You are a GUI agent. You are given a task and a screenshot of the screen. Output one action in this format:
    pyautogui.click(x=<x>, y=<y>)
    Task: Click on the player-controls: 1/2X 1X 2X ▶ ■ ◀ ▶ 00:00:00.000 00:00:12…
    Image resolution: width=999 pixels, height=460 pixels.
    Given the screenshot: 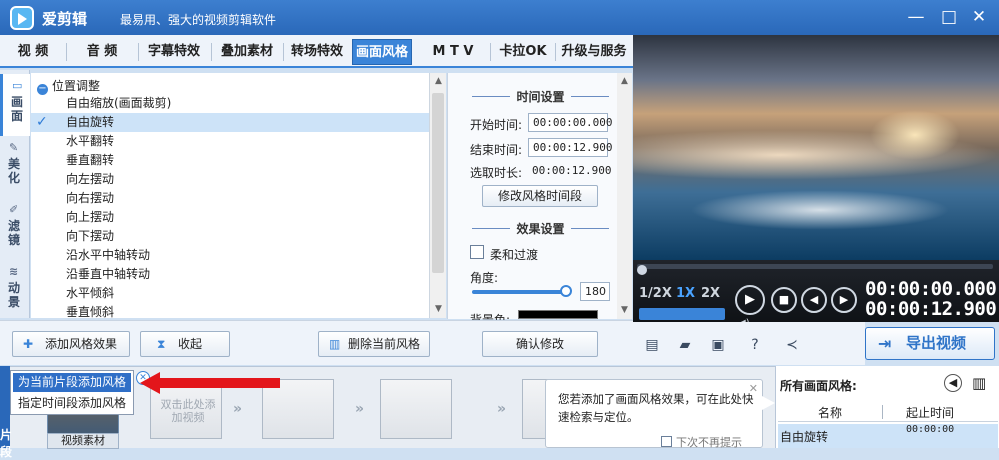 What is the action you would take?
    pyautogui.click(x=816, y=294)
    